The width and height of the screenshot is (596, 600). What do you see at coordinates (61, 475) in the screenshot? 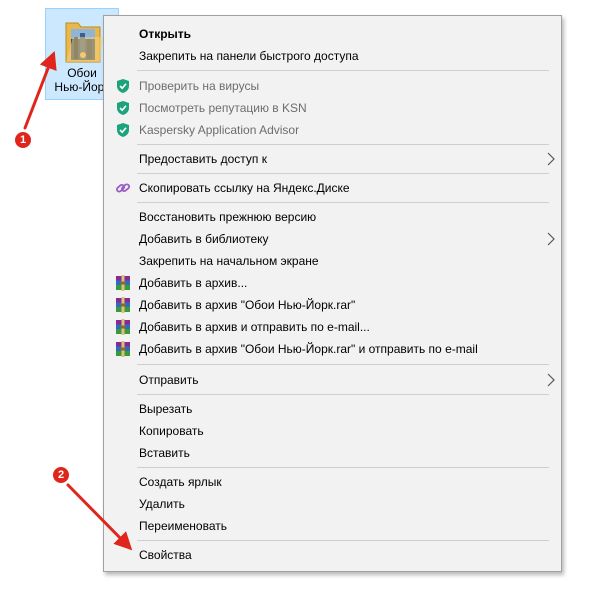
I see `annotation-badge-2: 2` at bounding box center [61, 475].